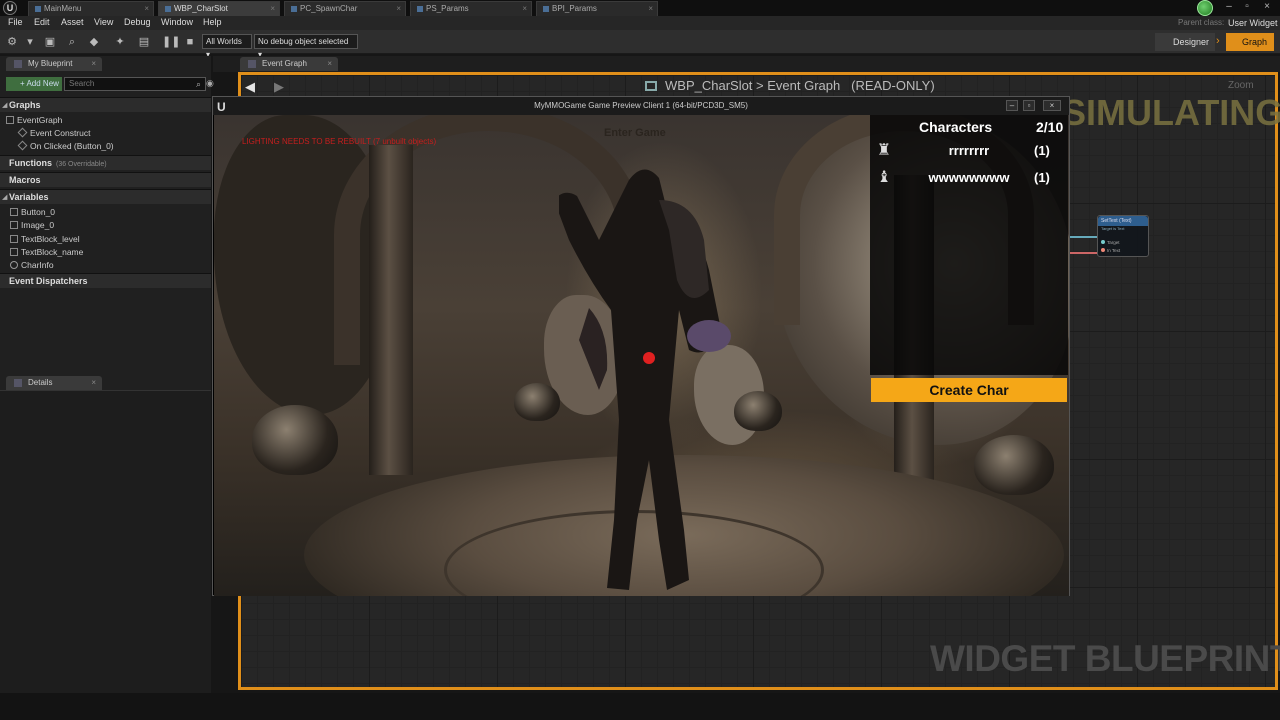 This screenshot has width=1280, height=720. Describe the element at coordinates (137, 22) in the screenshot. I see `menu-debug: Debug` at that location.